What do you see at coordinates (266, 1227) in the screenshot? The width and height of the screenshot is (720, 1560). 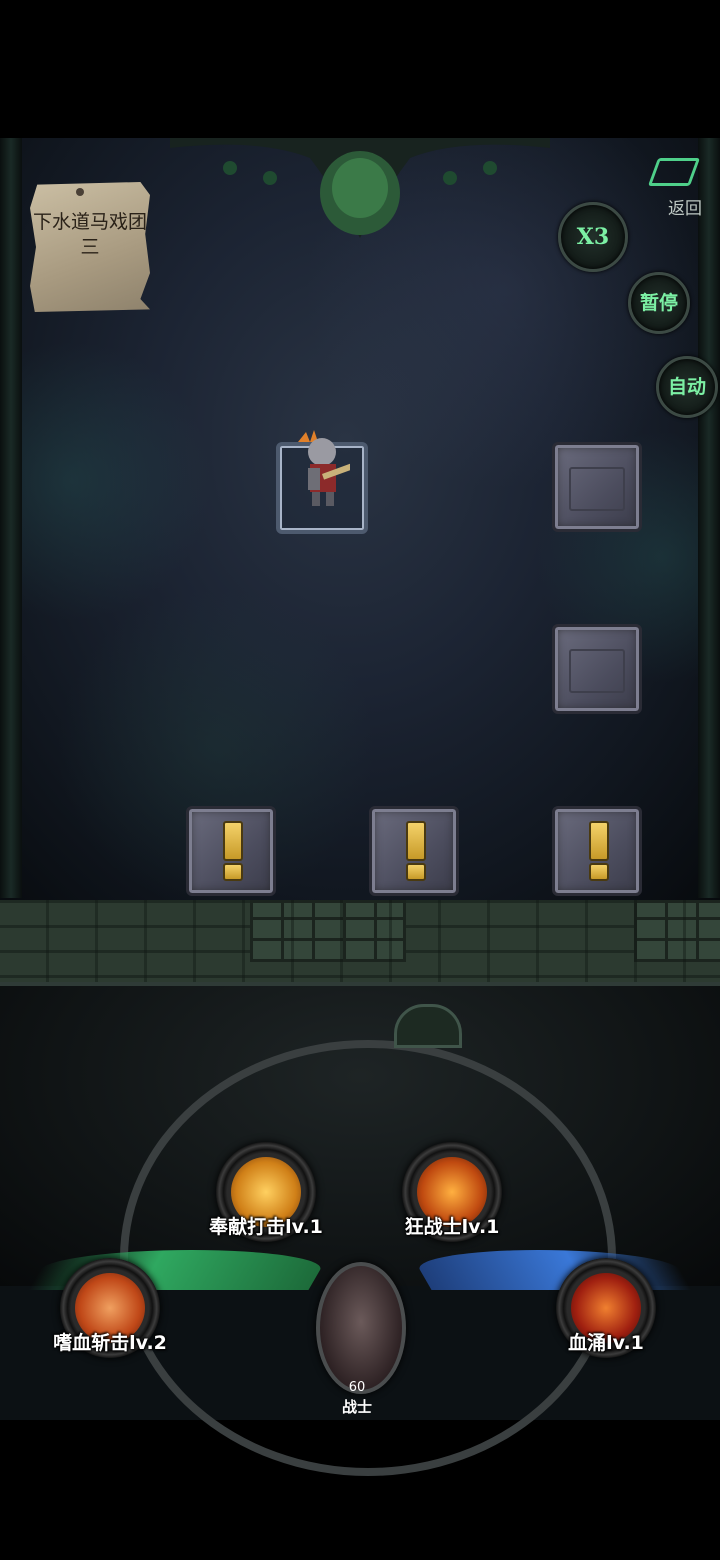 I see `skill-label: 奉献打击lv.1` at bounding box center [266, 1227].